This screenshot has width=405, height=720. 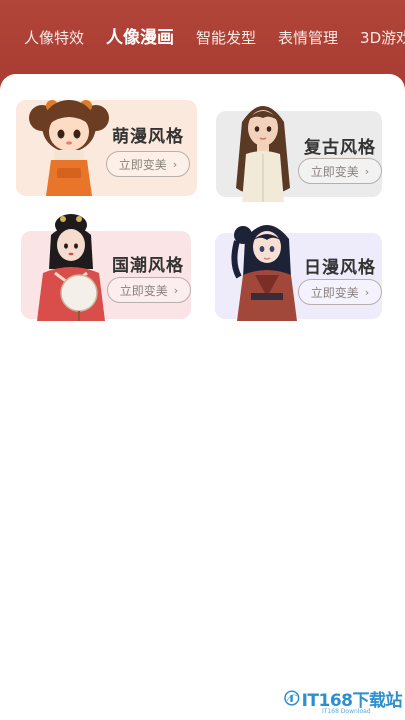 I want to click on card-title: 日漫风格, so click(x=340, y=268).